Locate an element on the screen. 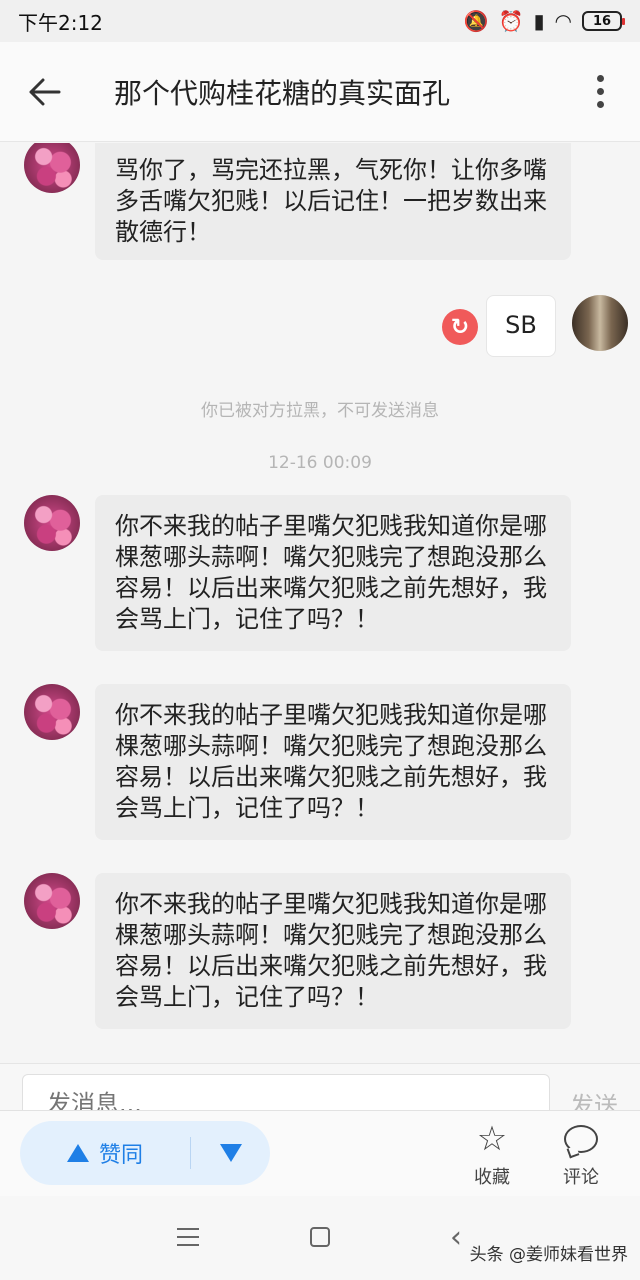 The width and height of the screenshot is (640, 1280). upvote-button: 赞同 is located at coordinates (105, 1153).